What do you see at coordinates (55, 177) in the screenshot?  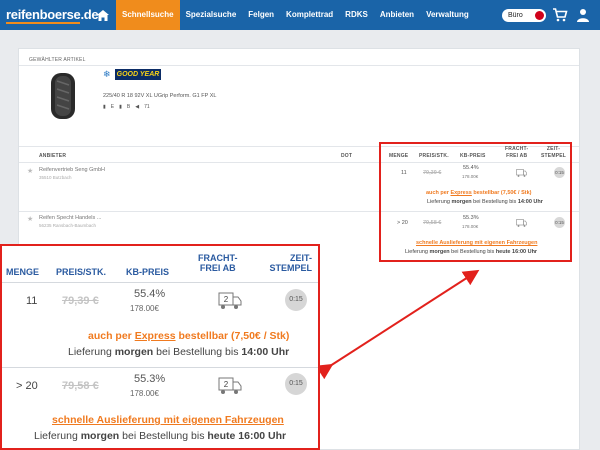 I see `seller-location: 35510 Butzbach` at bounding box center [55, 177].